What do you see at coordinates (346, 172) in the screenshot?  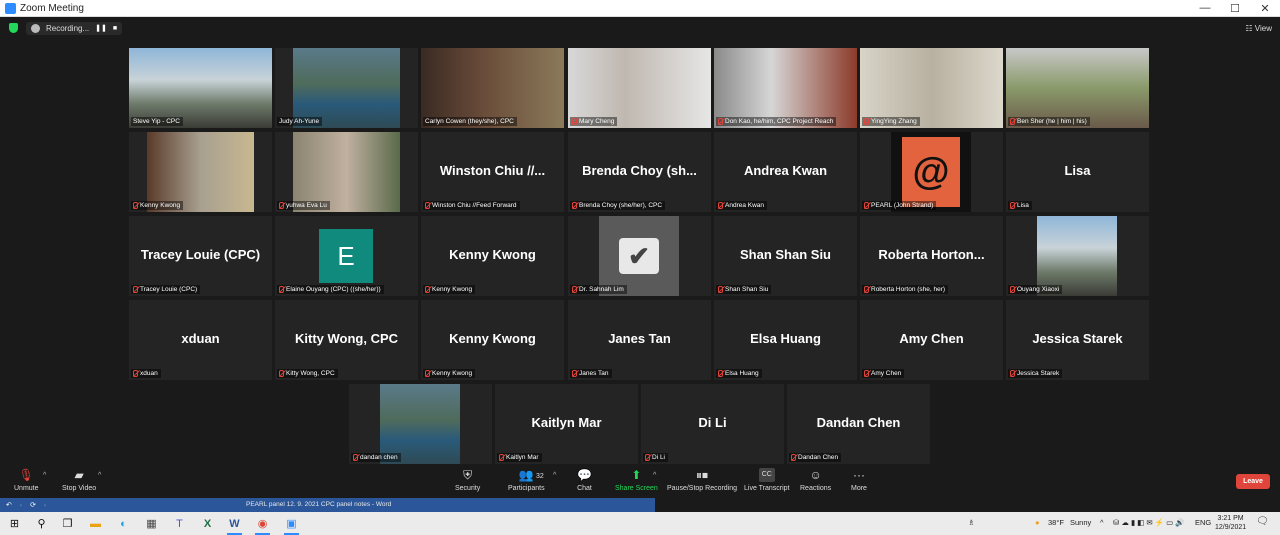 I see `participant-tile: yuhwa Eva Lu` at bounding box center [346, 172].